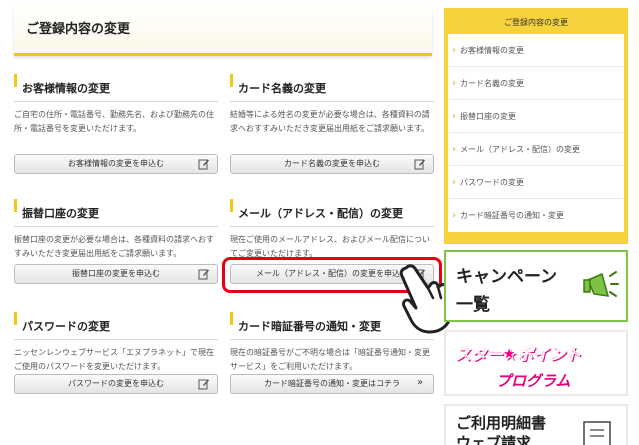  I want to click on star-point-program-banner: スター★ポイント プログラム, so click(536, 363).